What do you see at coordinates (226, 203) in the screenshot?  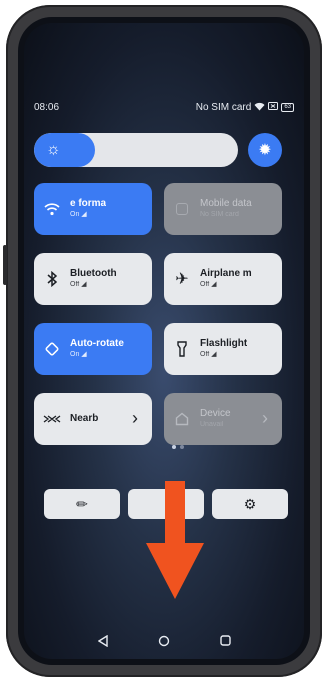 I see `tile-label: Mobile data` at bounding box center [226, 203].